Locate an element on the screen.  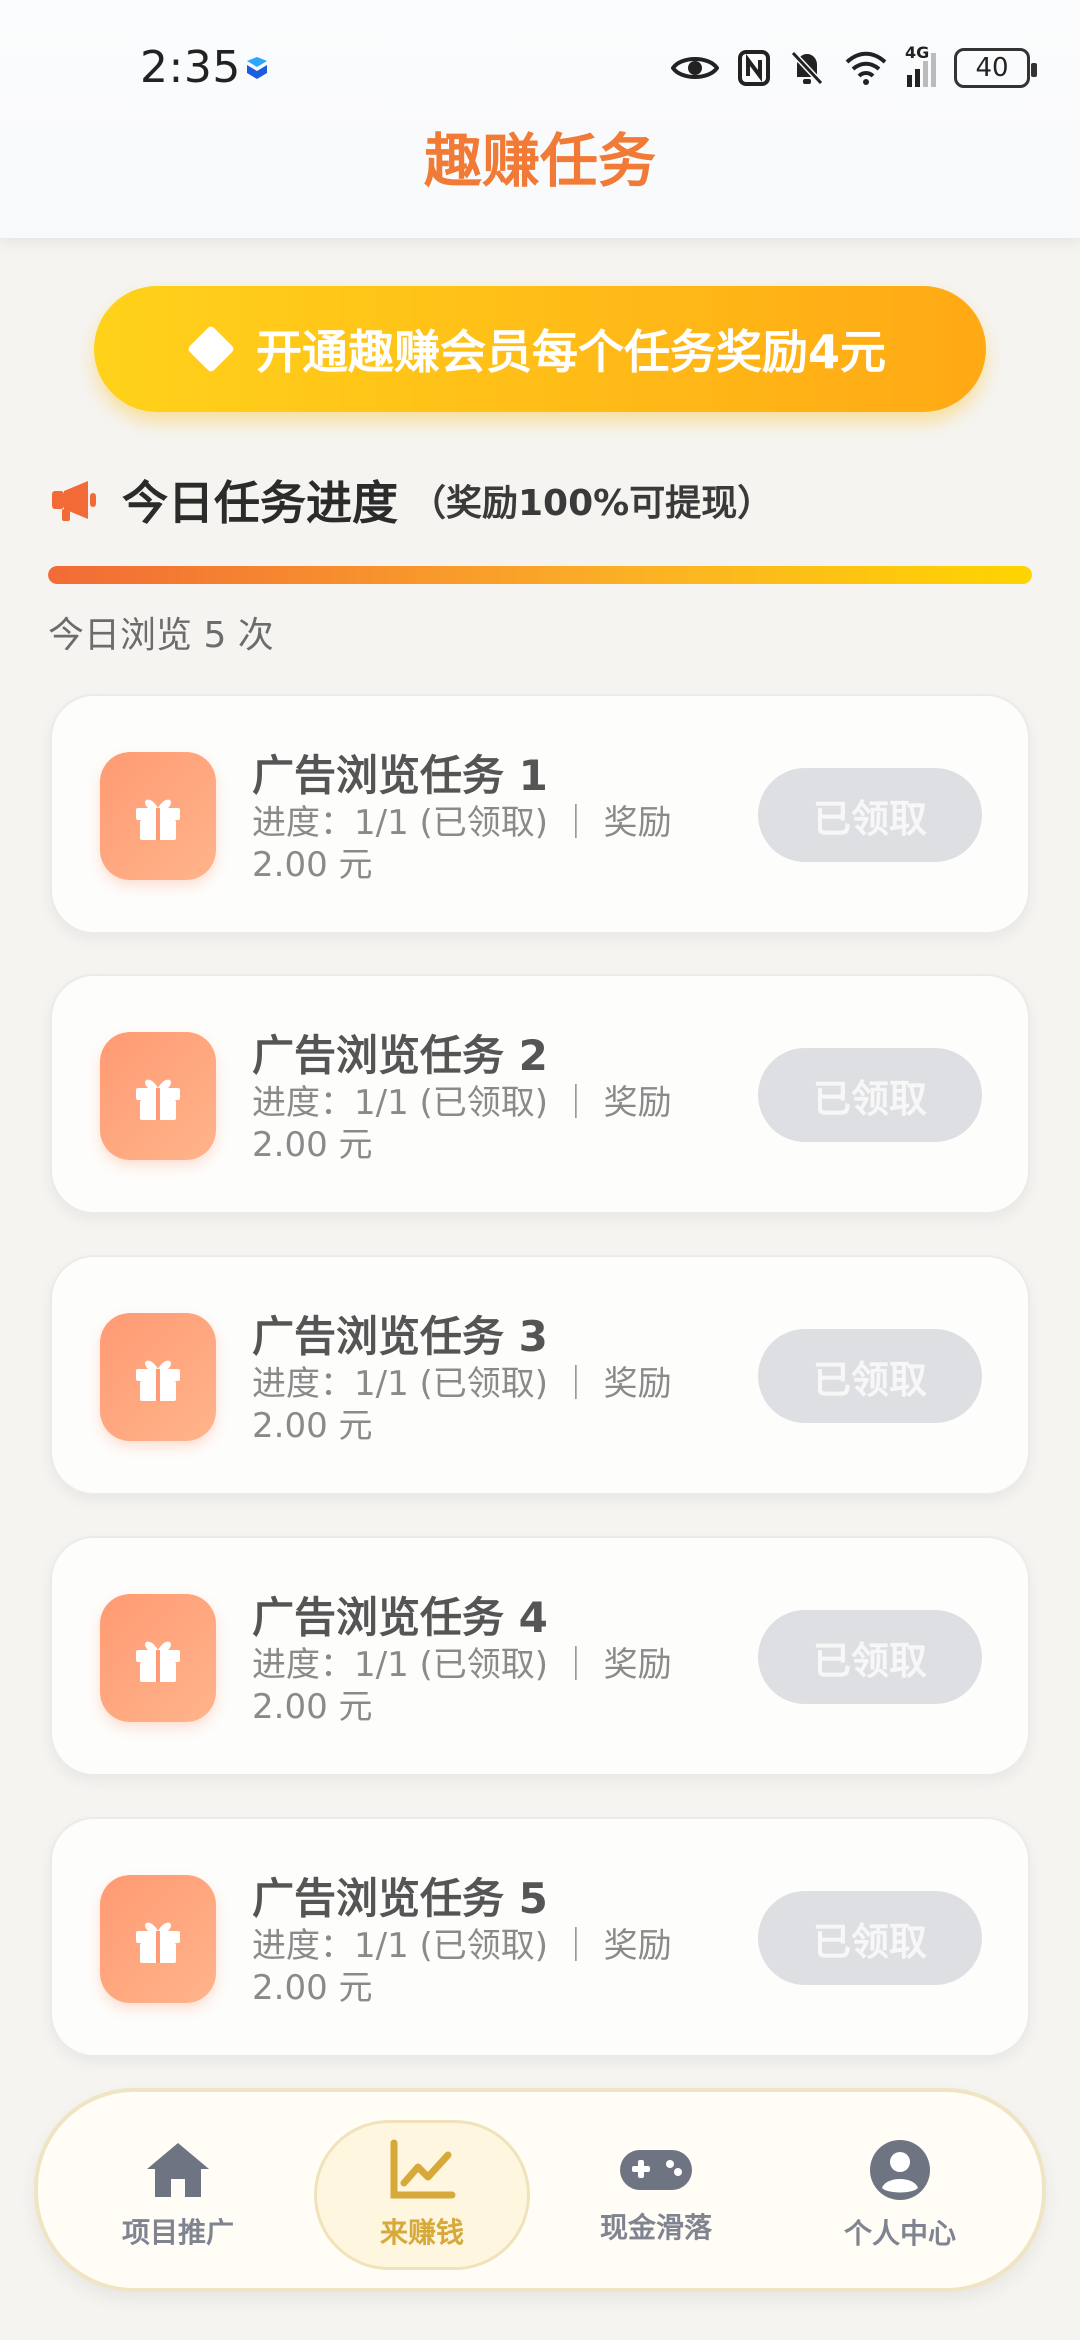
task-card: 广告浏览任务 1 进度：1/1 (已领取) ｜ 奖励 2.00 元 已领取 is located at coordinates (540, 814).